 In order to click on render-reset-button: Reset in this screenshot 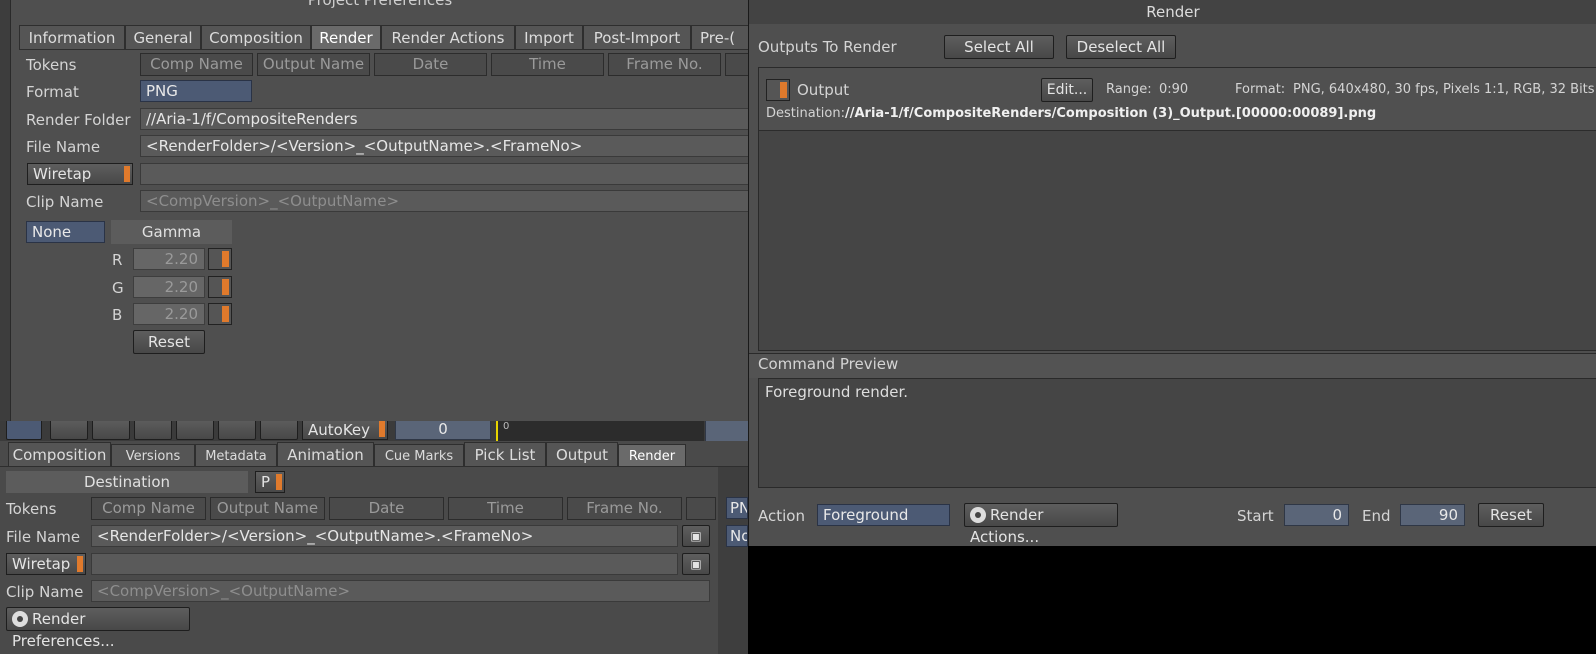, I will do `click(1511, 515)`.